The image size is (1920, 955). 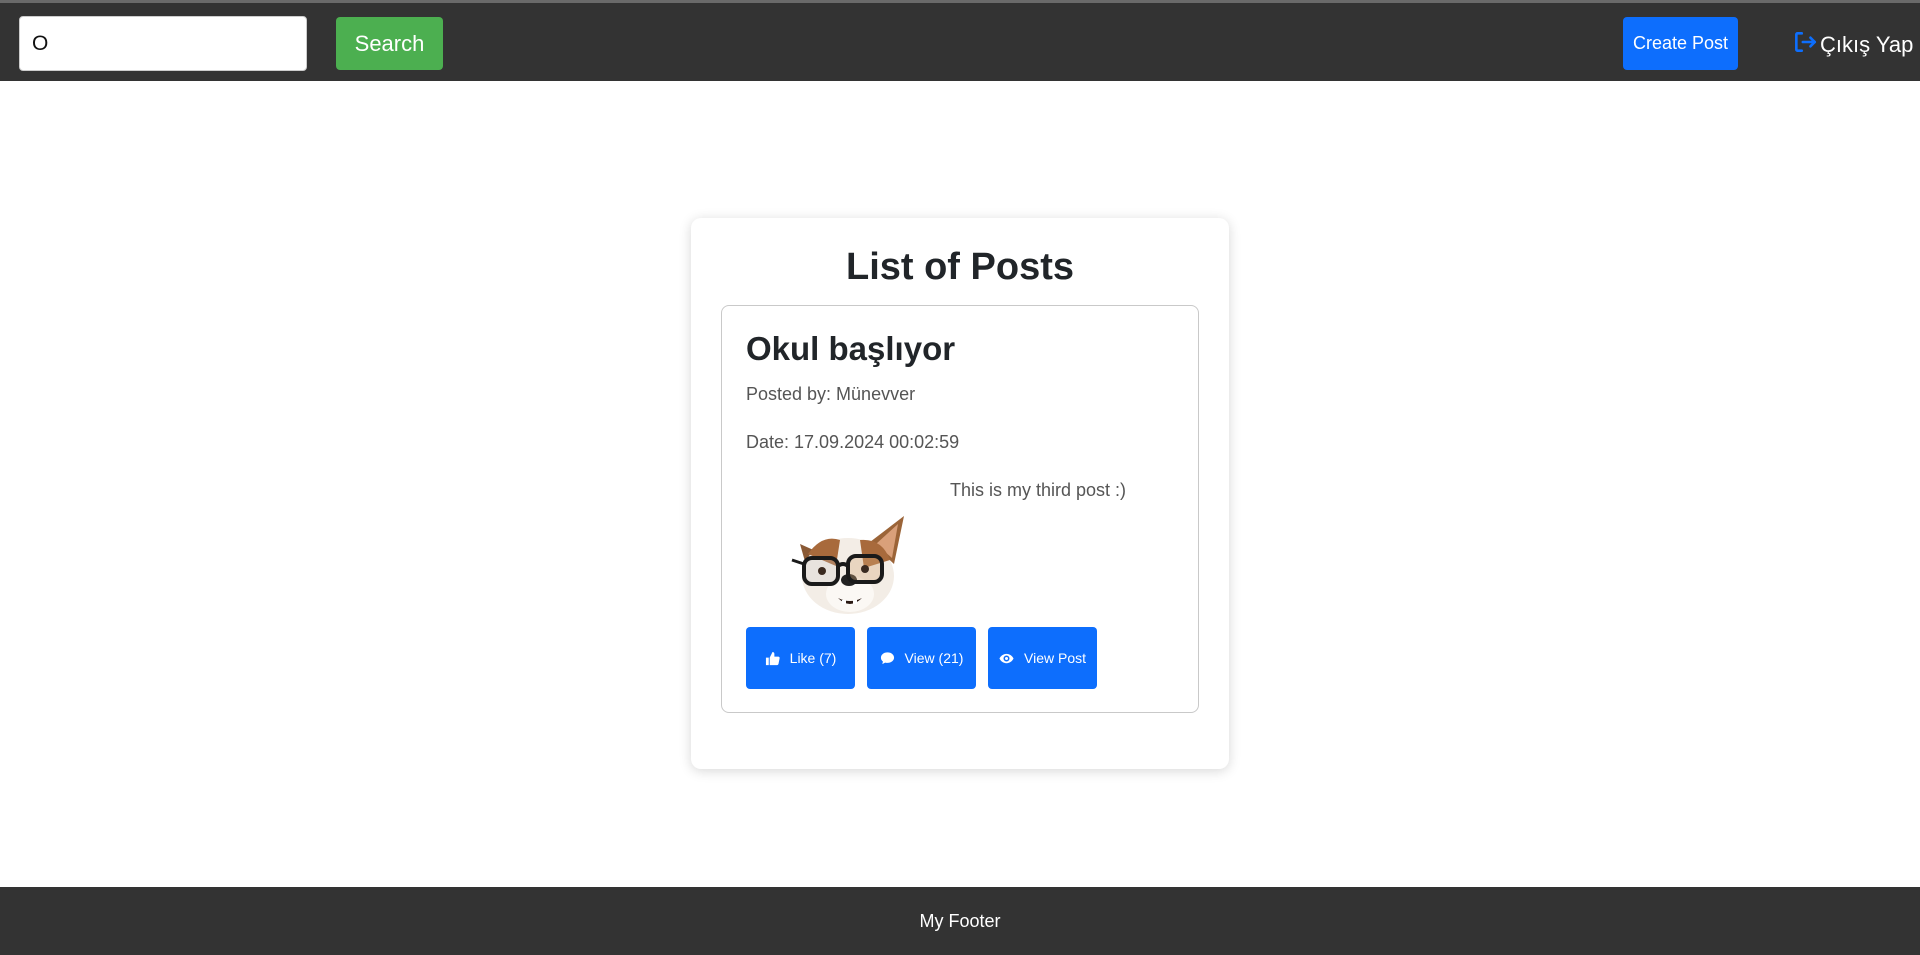 What do you see at coordinates (1055, 657) in the screenshot?
I see `view-post-label: View Post` at bounding box center [1055, 657].